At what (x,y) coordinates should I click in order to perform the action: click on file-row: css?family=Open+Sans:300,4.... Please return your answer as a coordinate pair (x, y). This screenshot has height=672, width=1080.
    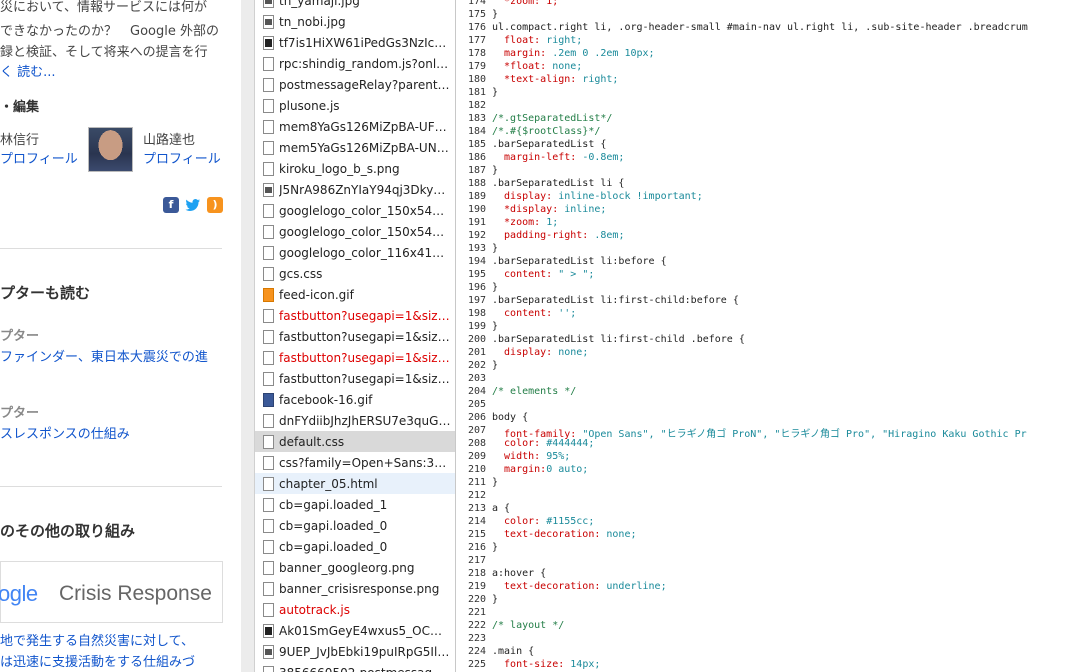
    Looking at the image, I should click on (355, 462).